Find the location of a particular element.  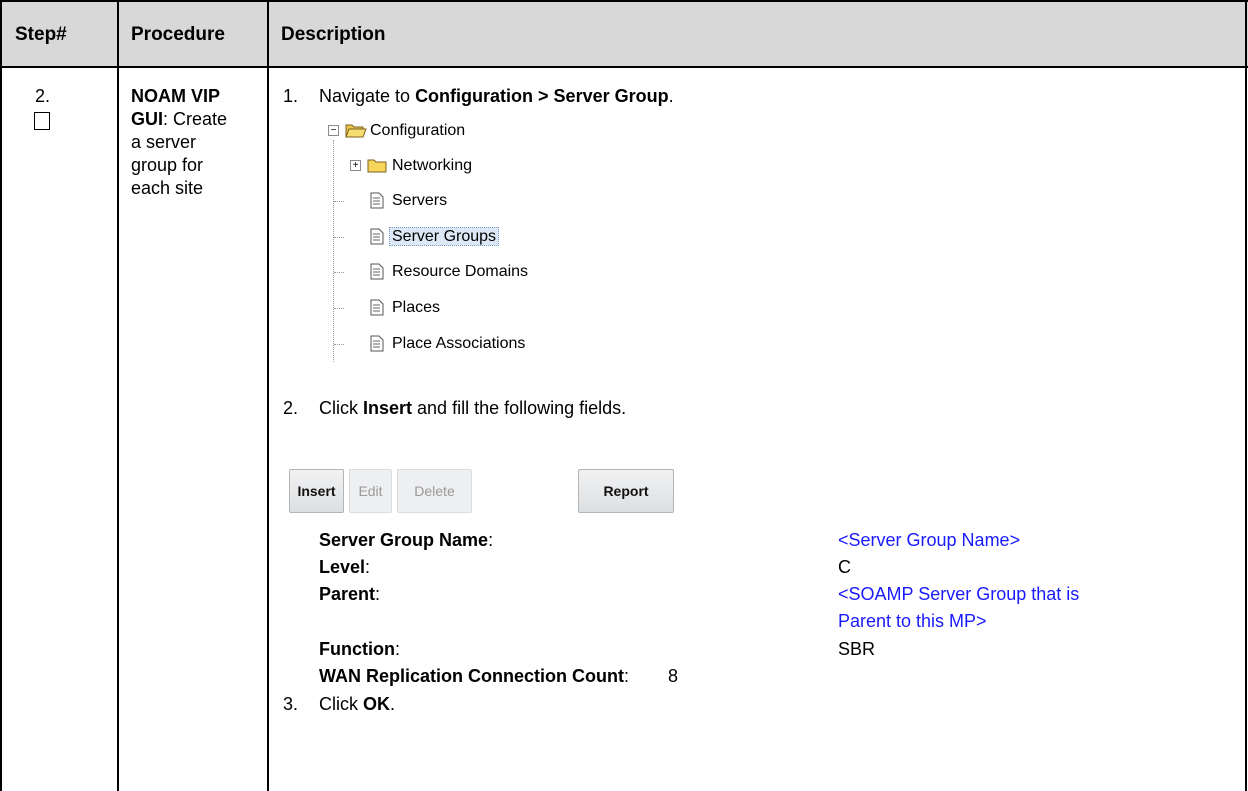

procedure-line3: a server is located at coordinates (164, 142).